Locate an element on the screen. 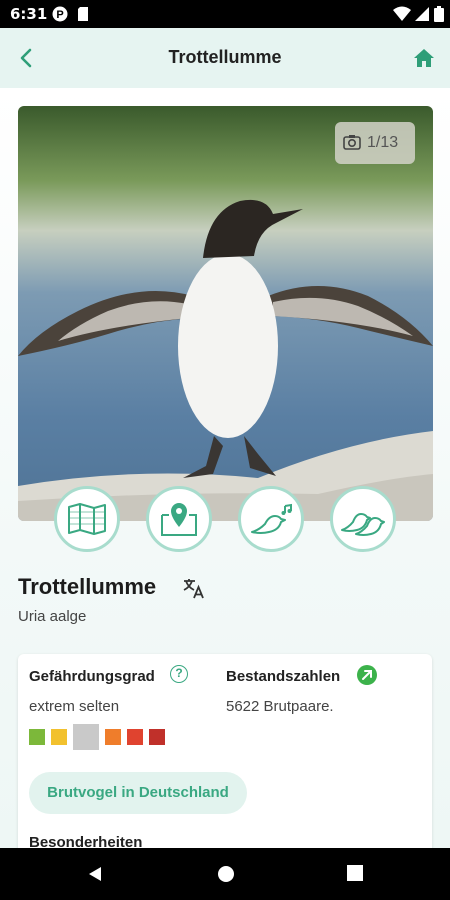 This screenshot has height=900, width=450. photo-counter-text: 1/13 is located at coordinates (383, 142).